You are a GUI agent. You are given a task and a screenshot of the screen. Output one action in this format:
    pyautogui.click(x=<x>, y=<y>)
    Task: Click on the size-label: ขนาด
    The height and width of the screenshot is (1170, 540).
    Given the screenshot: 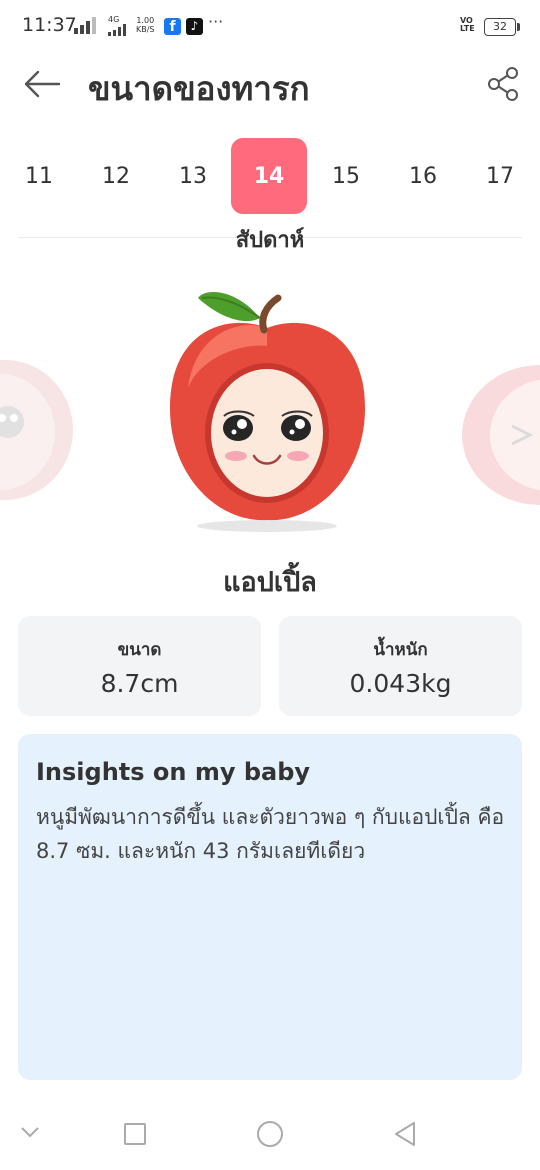 What is the action you would take?
    pyautogui.click(x=139, y=650)
    